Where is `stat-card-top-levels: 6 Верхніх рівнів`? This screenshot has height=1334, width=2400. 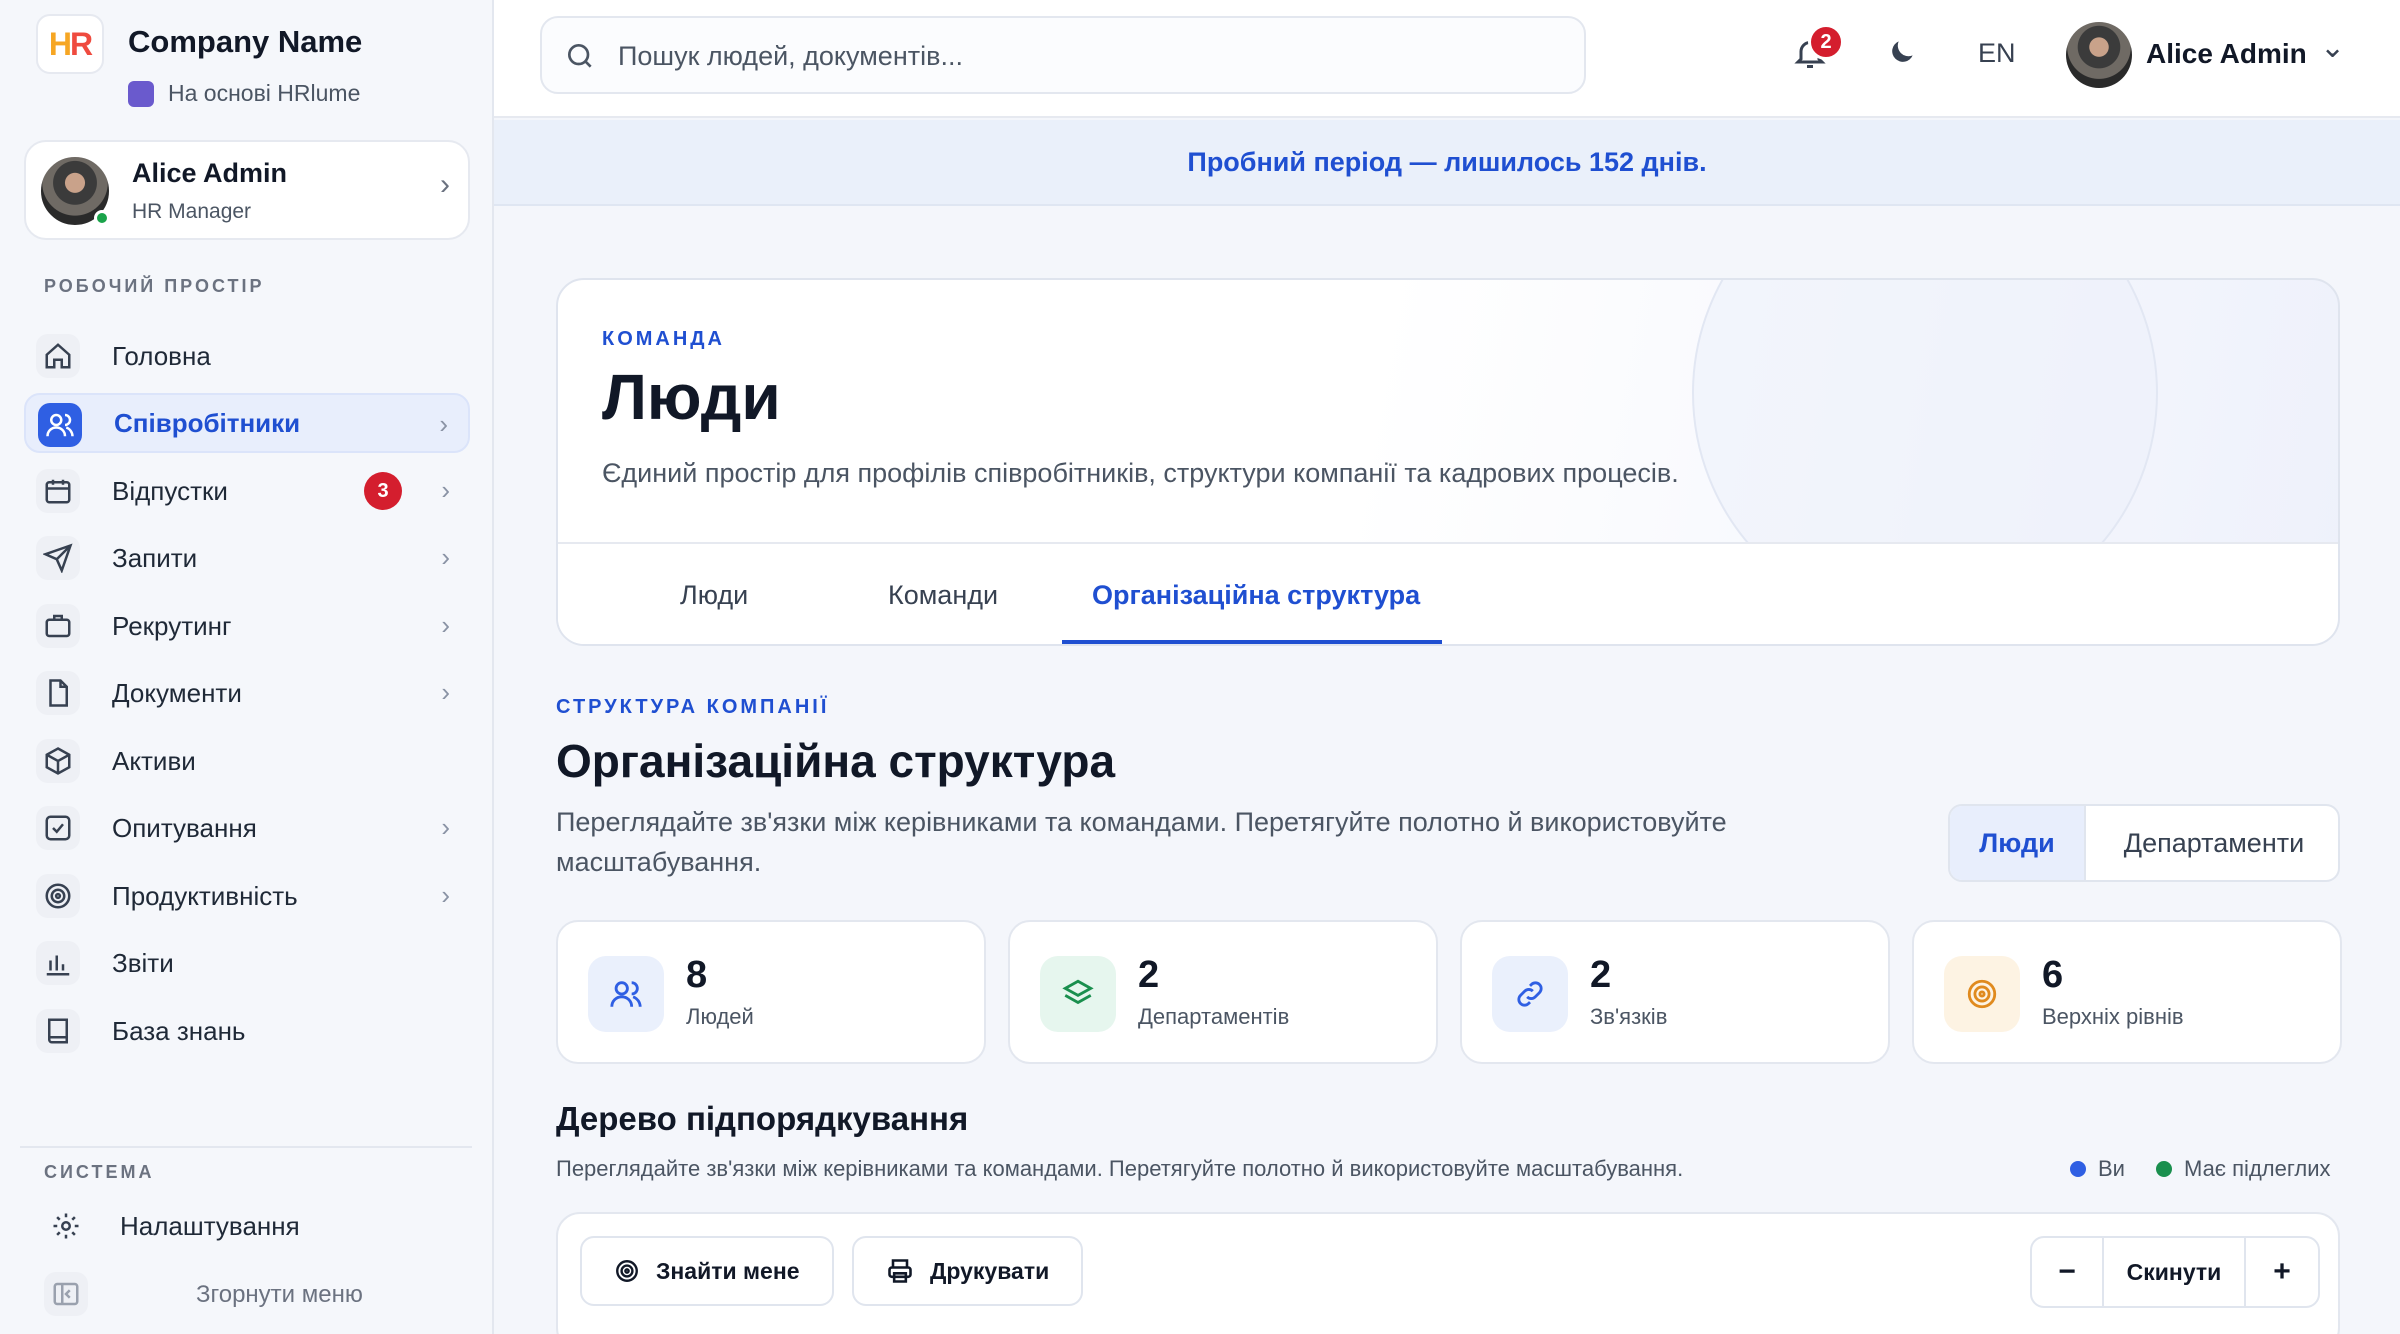 stat-card-top-levels: 6 Верхніх рівнів is located at coordinates (2127, 992).